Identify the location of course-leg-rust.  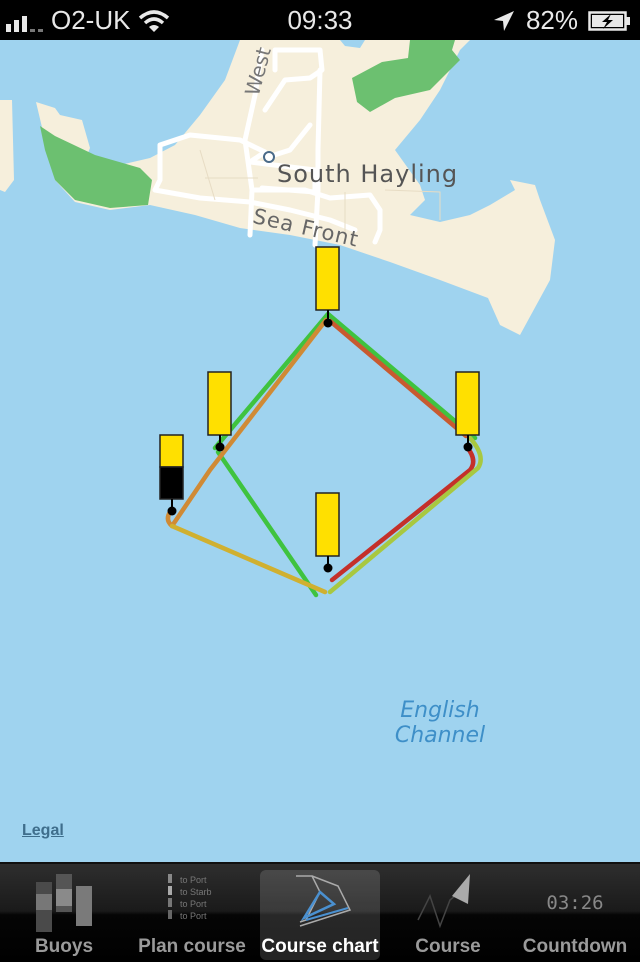
(398, 378).